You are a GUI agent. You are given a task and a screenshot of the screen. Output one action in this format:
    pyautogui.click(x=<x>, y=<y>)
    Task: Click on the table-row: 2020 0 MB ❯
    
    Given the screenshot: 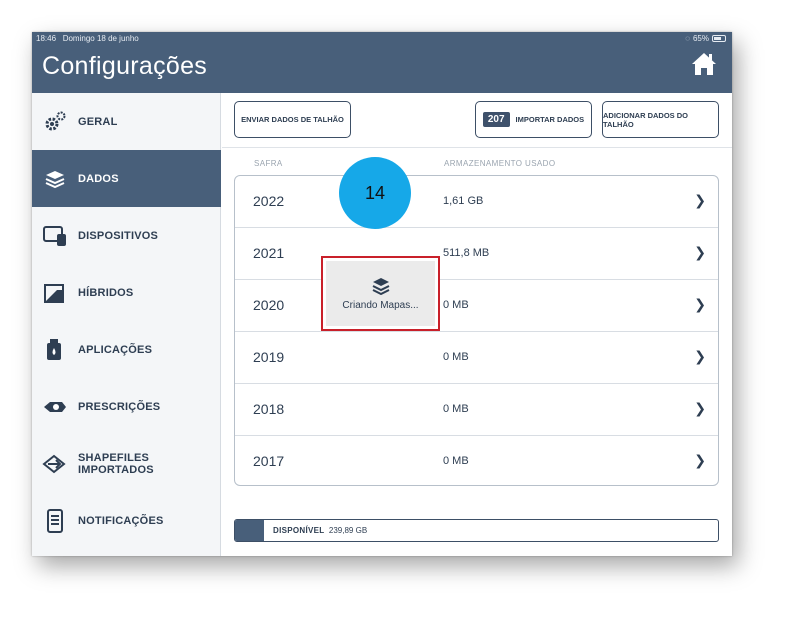 What is the action you would take?
    pyautogui.click(x=476, y=306)
    